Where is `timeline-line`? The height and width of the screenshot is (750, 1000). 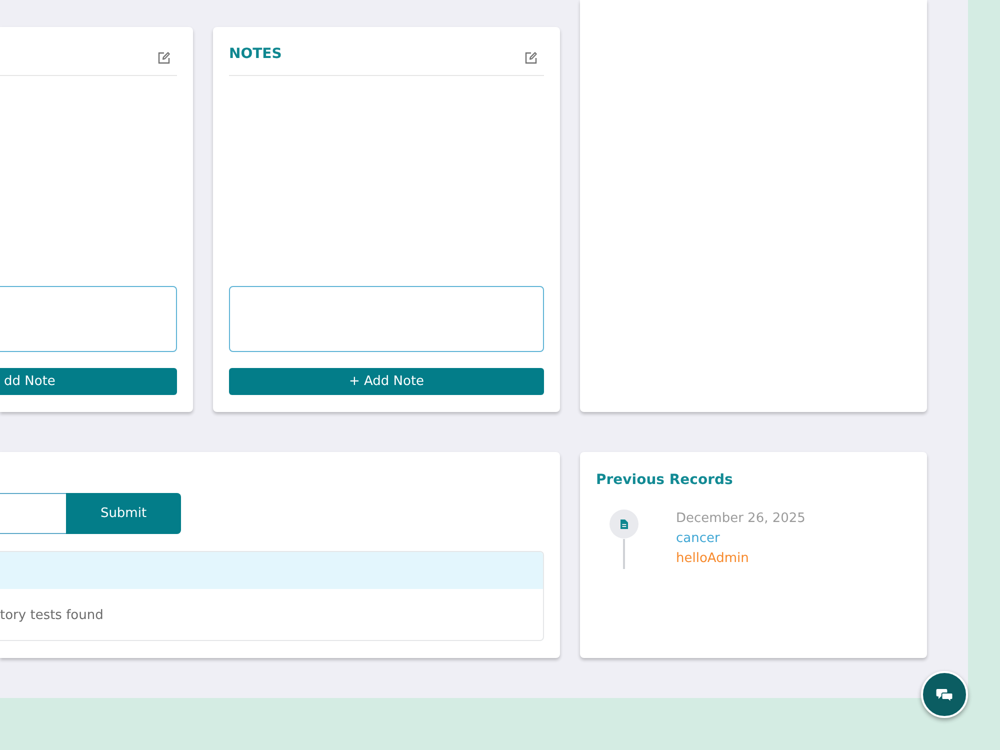 timeline-line is located at coordinates (624, 554).